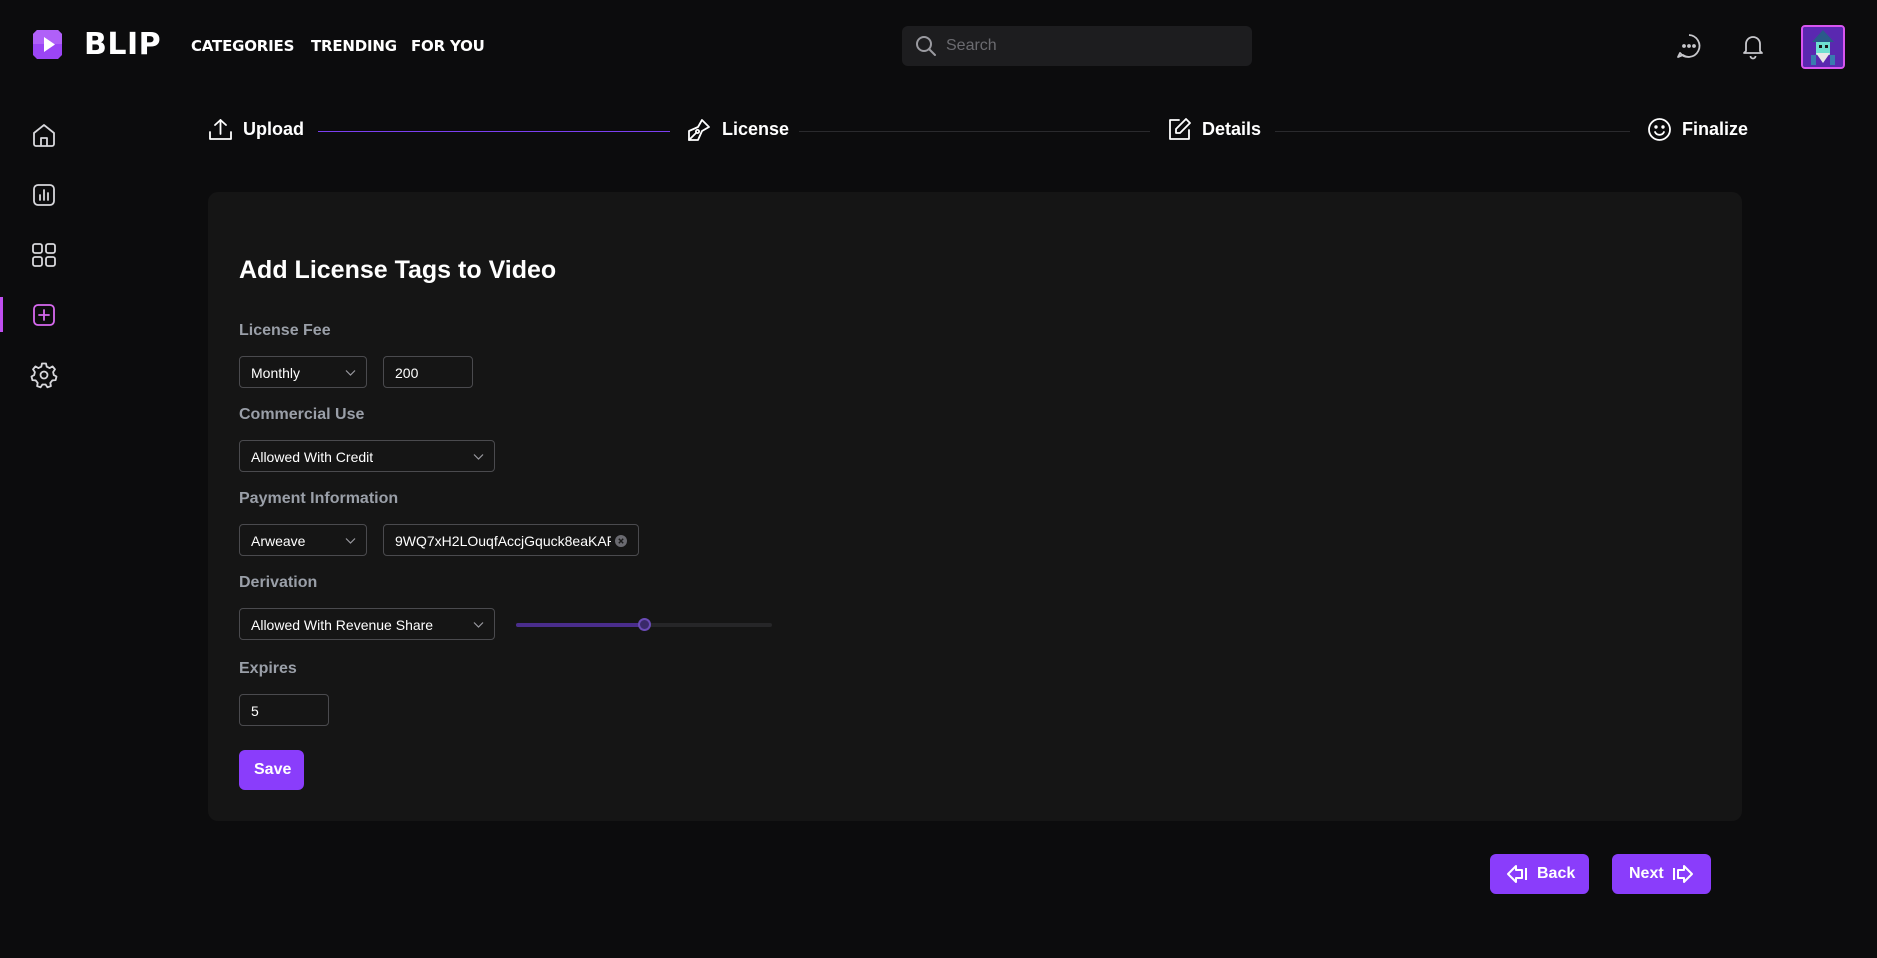 Image resolution: width=1877 pixels, height=958 pixels. What do you see at coordinates (44, 135) in the screenshot?
I see `home-icon` at bounding box center [44, 135].